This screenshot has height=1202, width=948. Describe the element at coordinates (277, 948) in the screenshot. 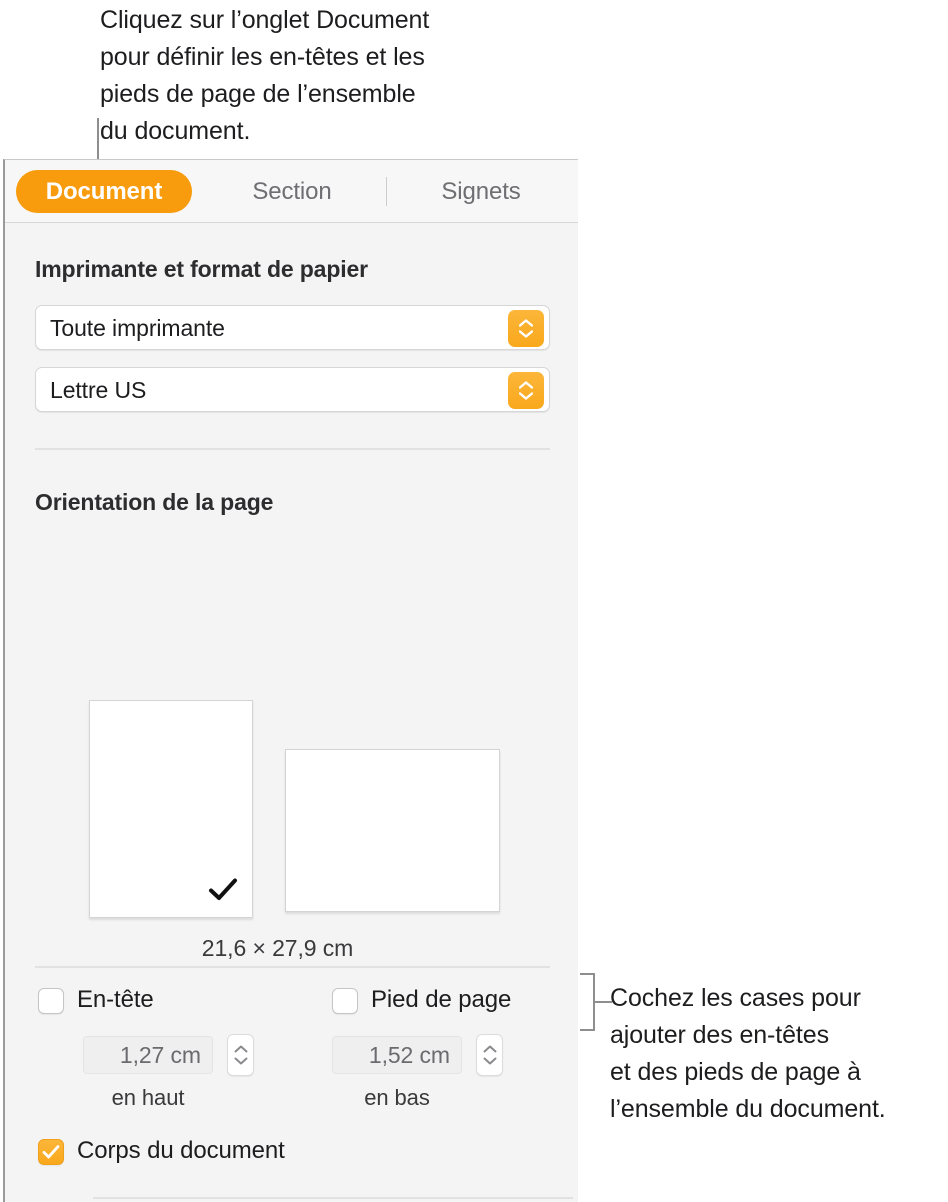

I see `paper-dimensions-label: 21,6 × 27,9 cm` at that location.